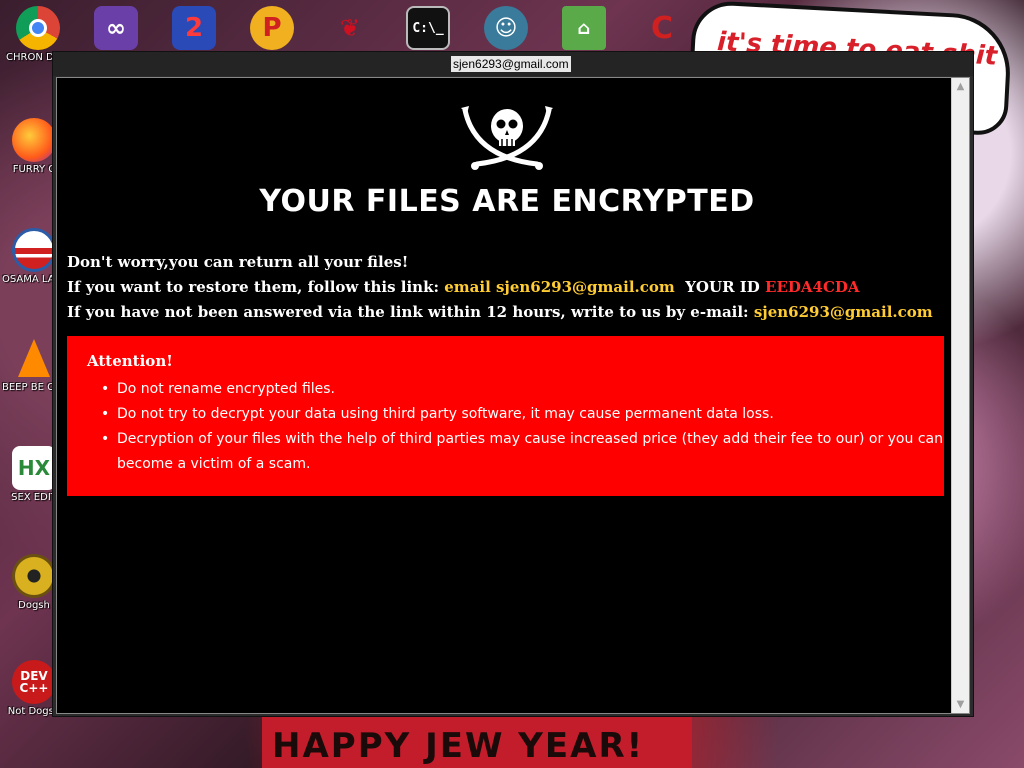 Image resolution: width=1024 pixels, height=768 pixels. Describe the element at coordinates (38, 28) in the screenshot. I see `chrome-icon` at that location.